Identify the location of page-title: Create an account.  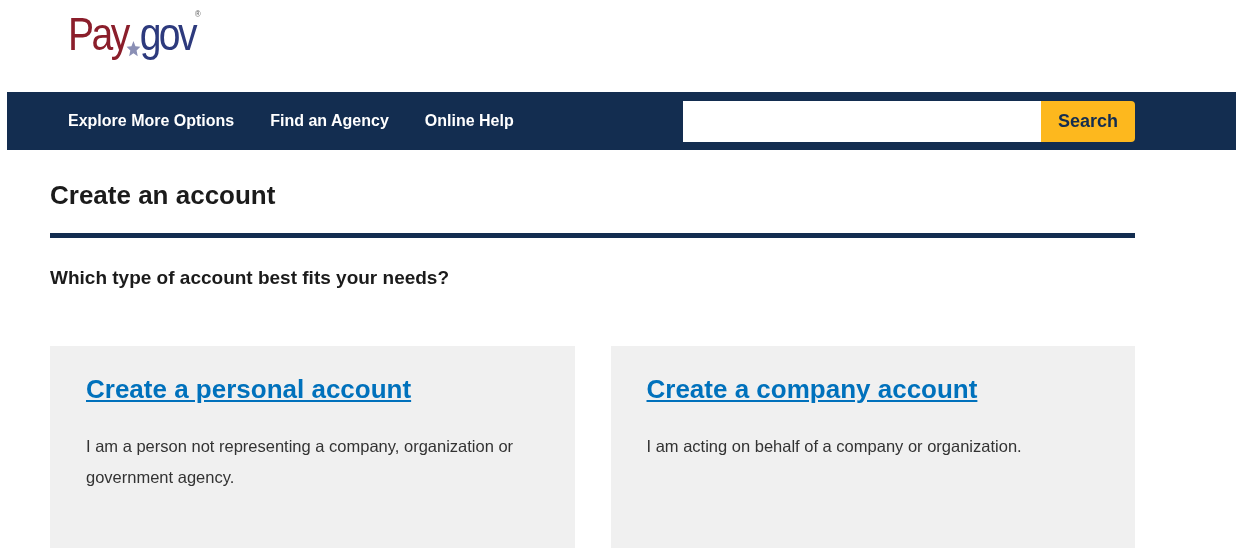
(163, 195).